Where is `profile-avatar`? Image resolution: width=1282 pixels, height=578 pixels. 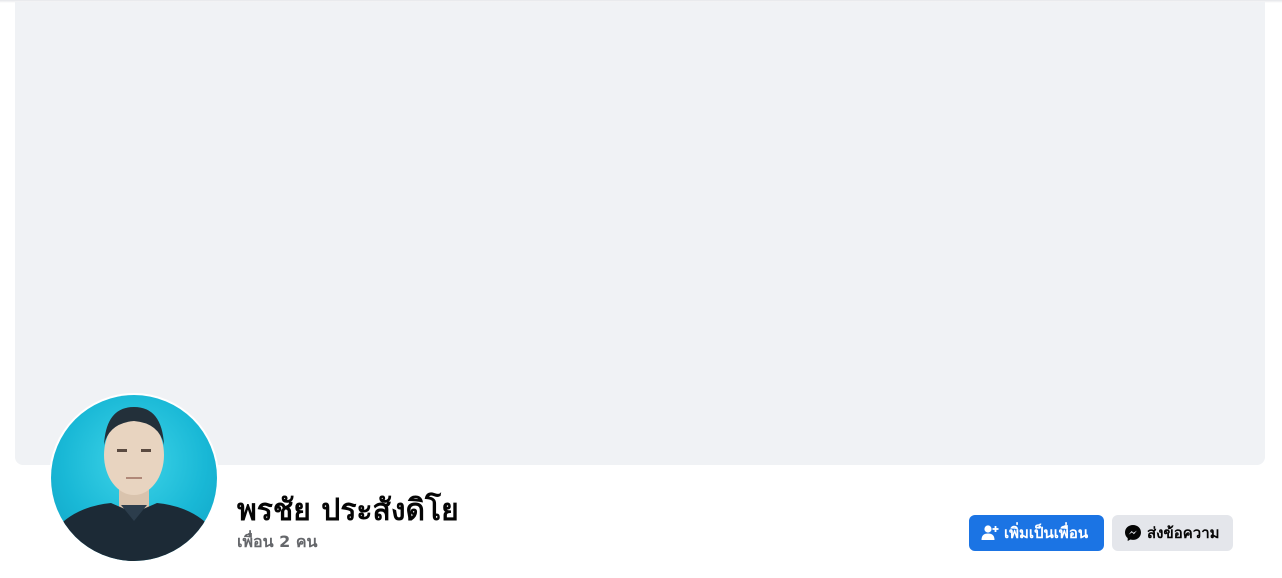 profile-avatar is located at coordinates (134, 478).